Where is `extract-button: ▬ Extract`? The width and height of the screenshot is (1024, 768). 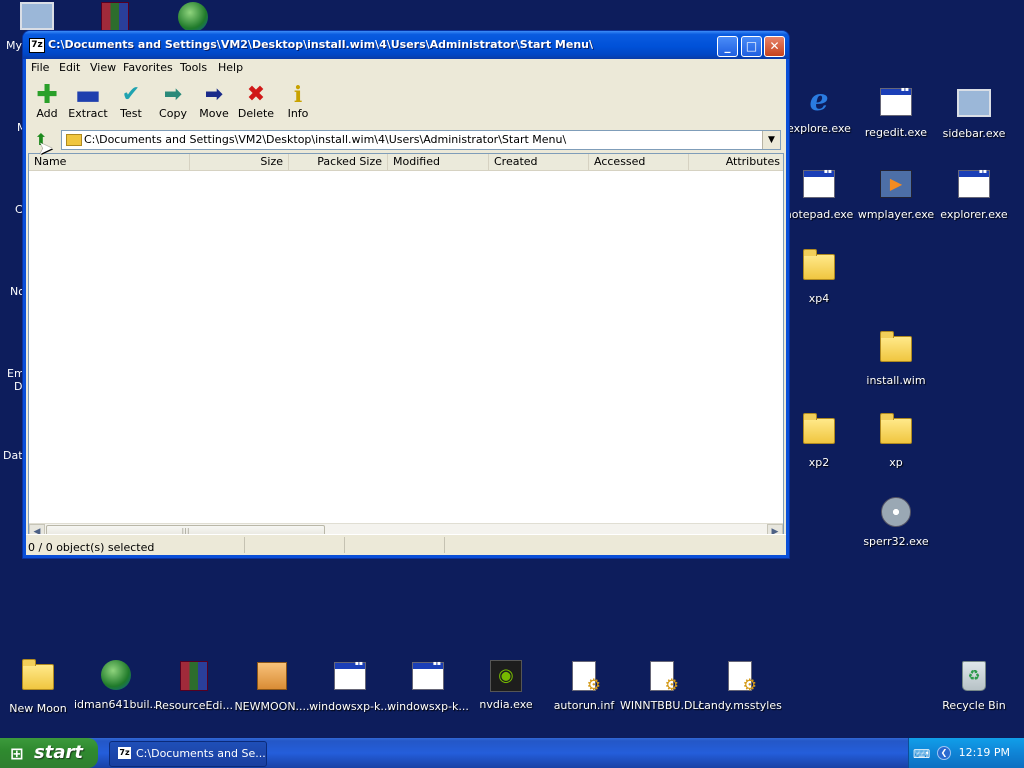 extract-button: ▬ Extract is located at coordinates (88, 99).